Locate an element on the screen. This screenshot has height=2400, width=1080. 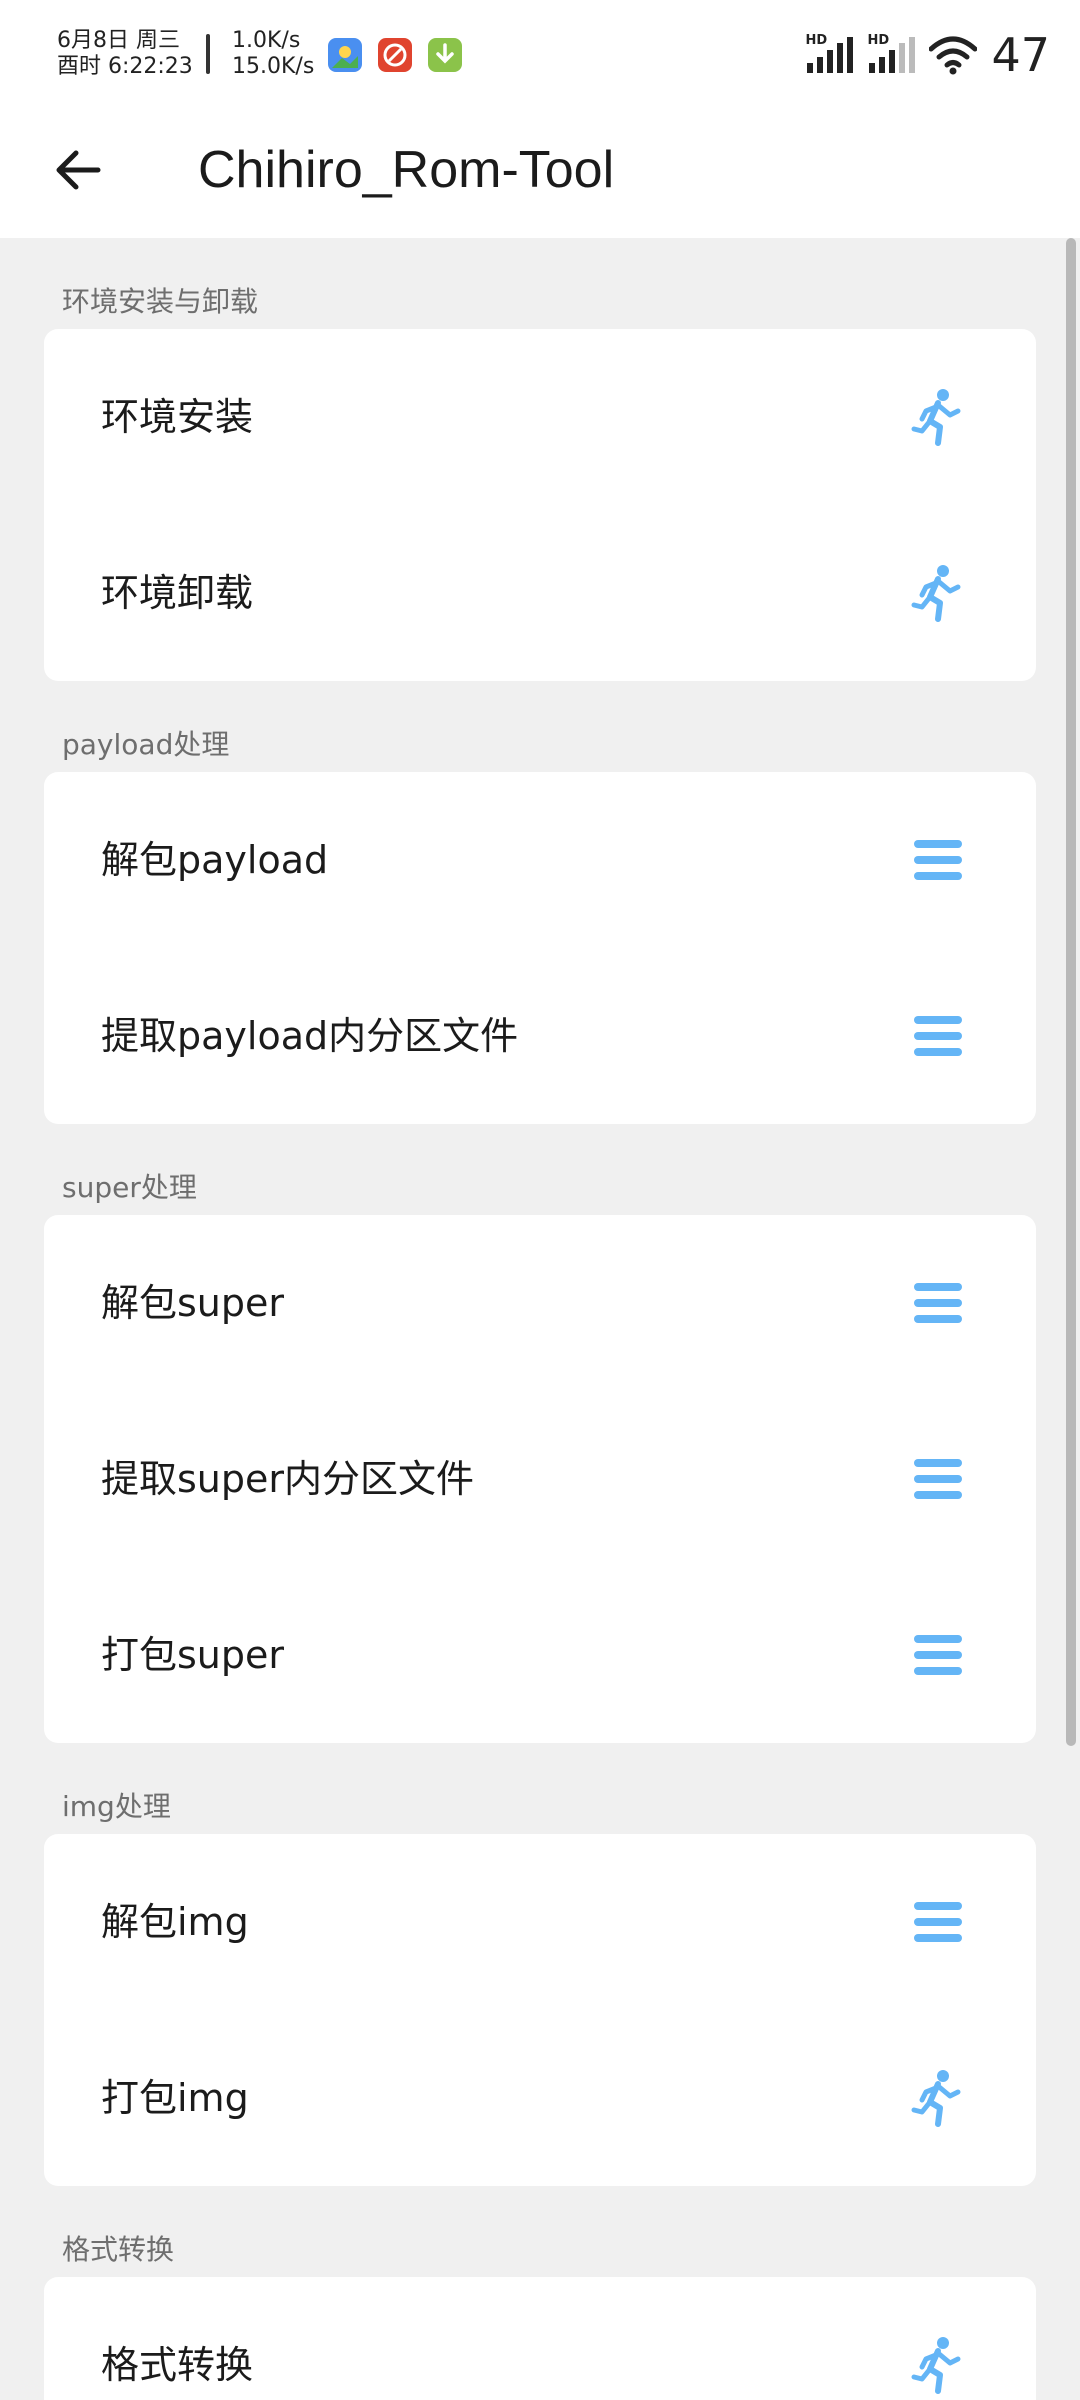
section-header-environment: 环境安装与卸载 is located at coordinates (160, 301).